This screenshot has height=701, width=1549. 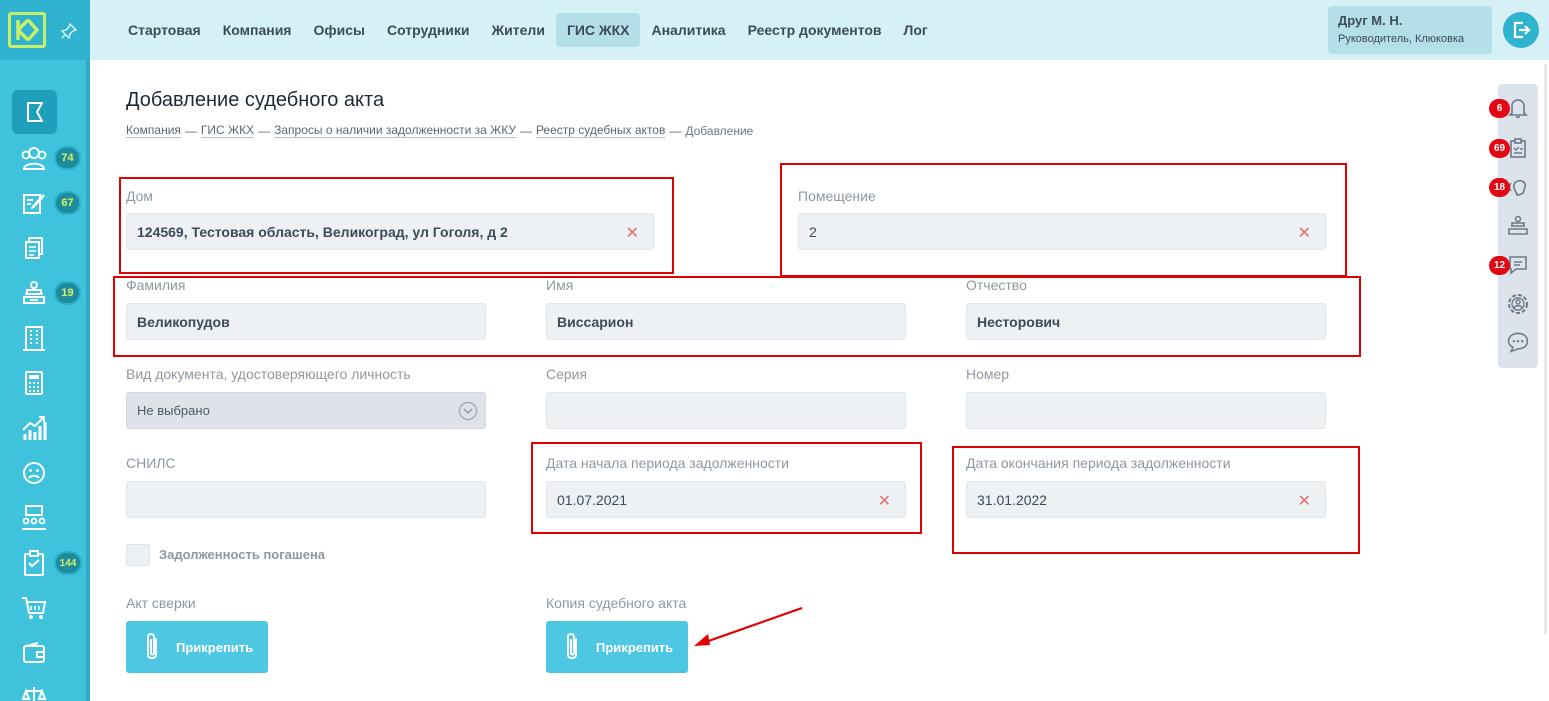 I want to click on logo-area, so click(x=45, y=30).